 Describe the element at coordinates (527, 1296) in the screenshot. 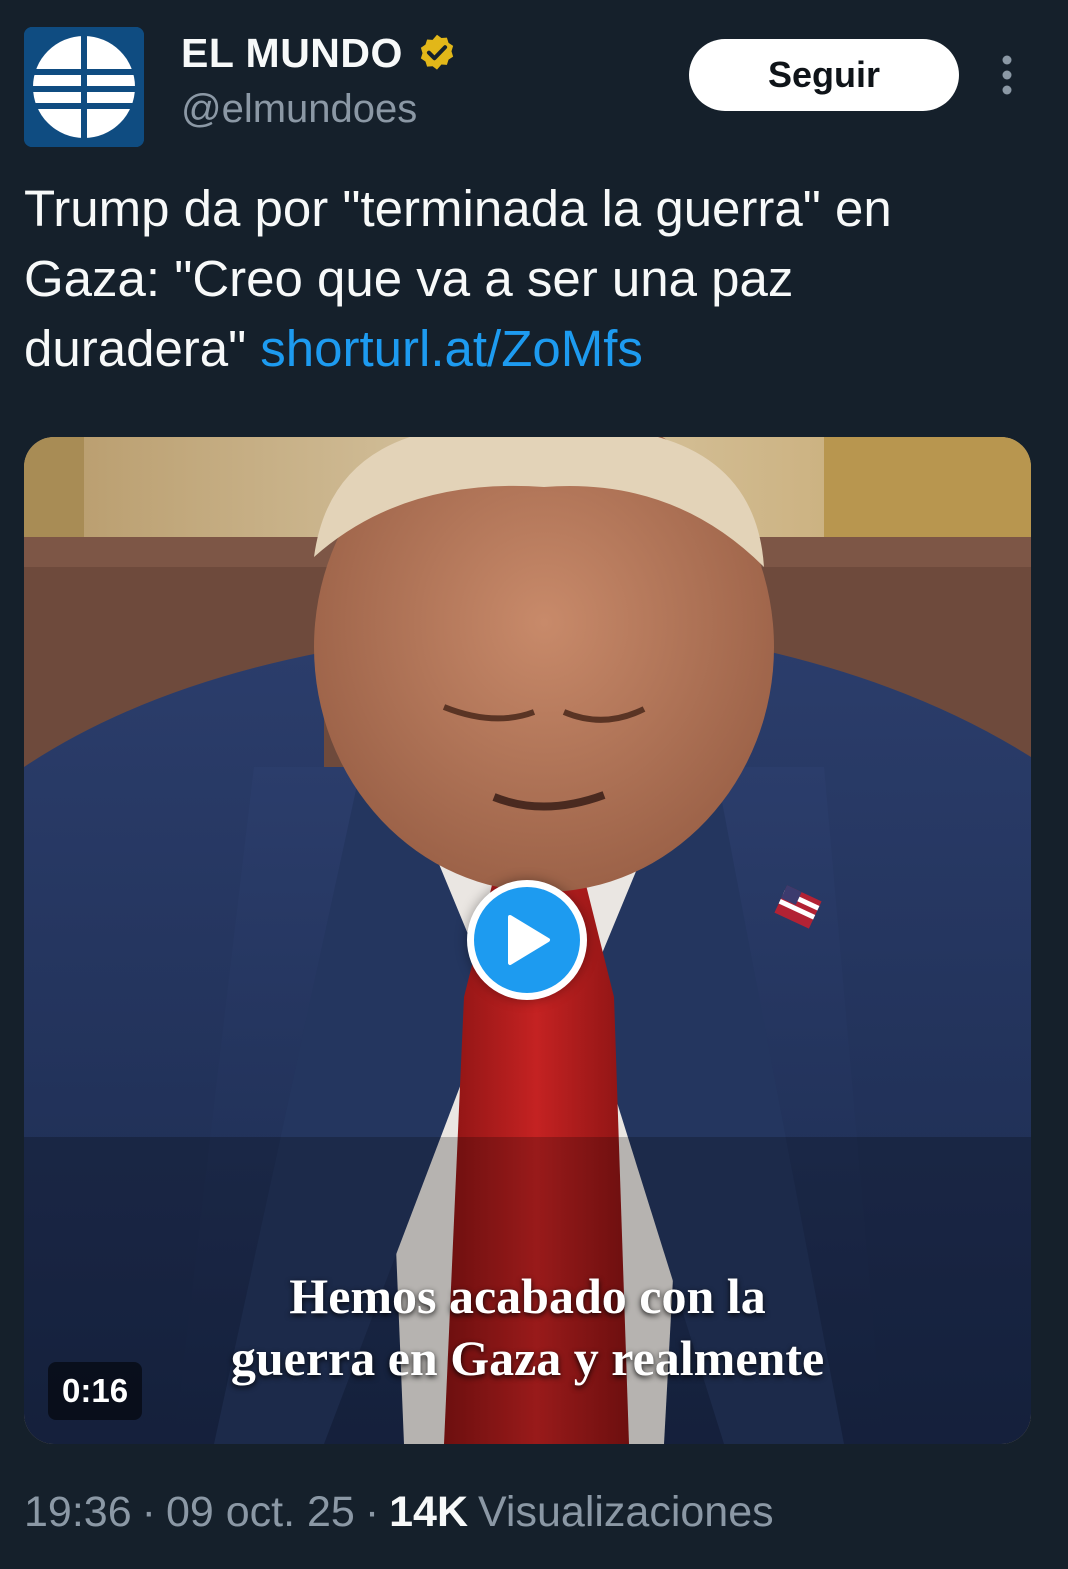

I see `caption-line-1: Hemos acabado con la` at that location.